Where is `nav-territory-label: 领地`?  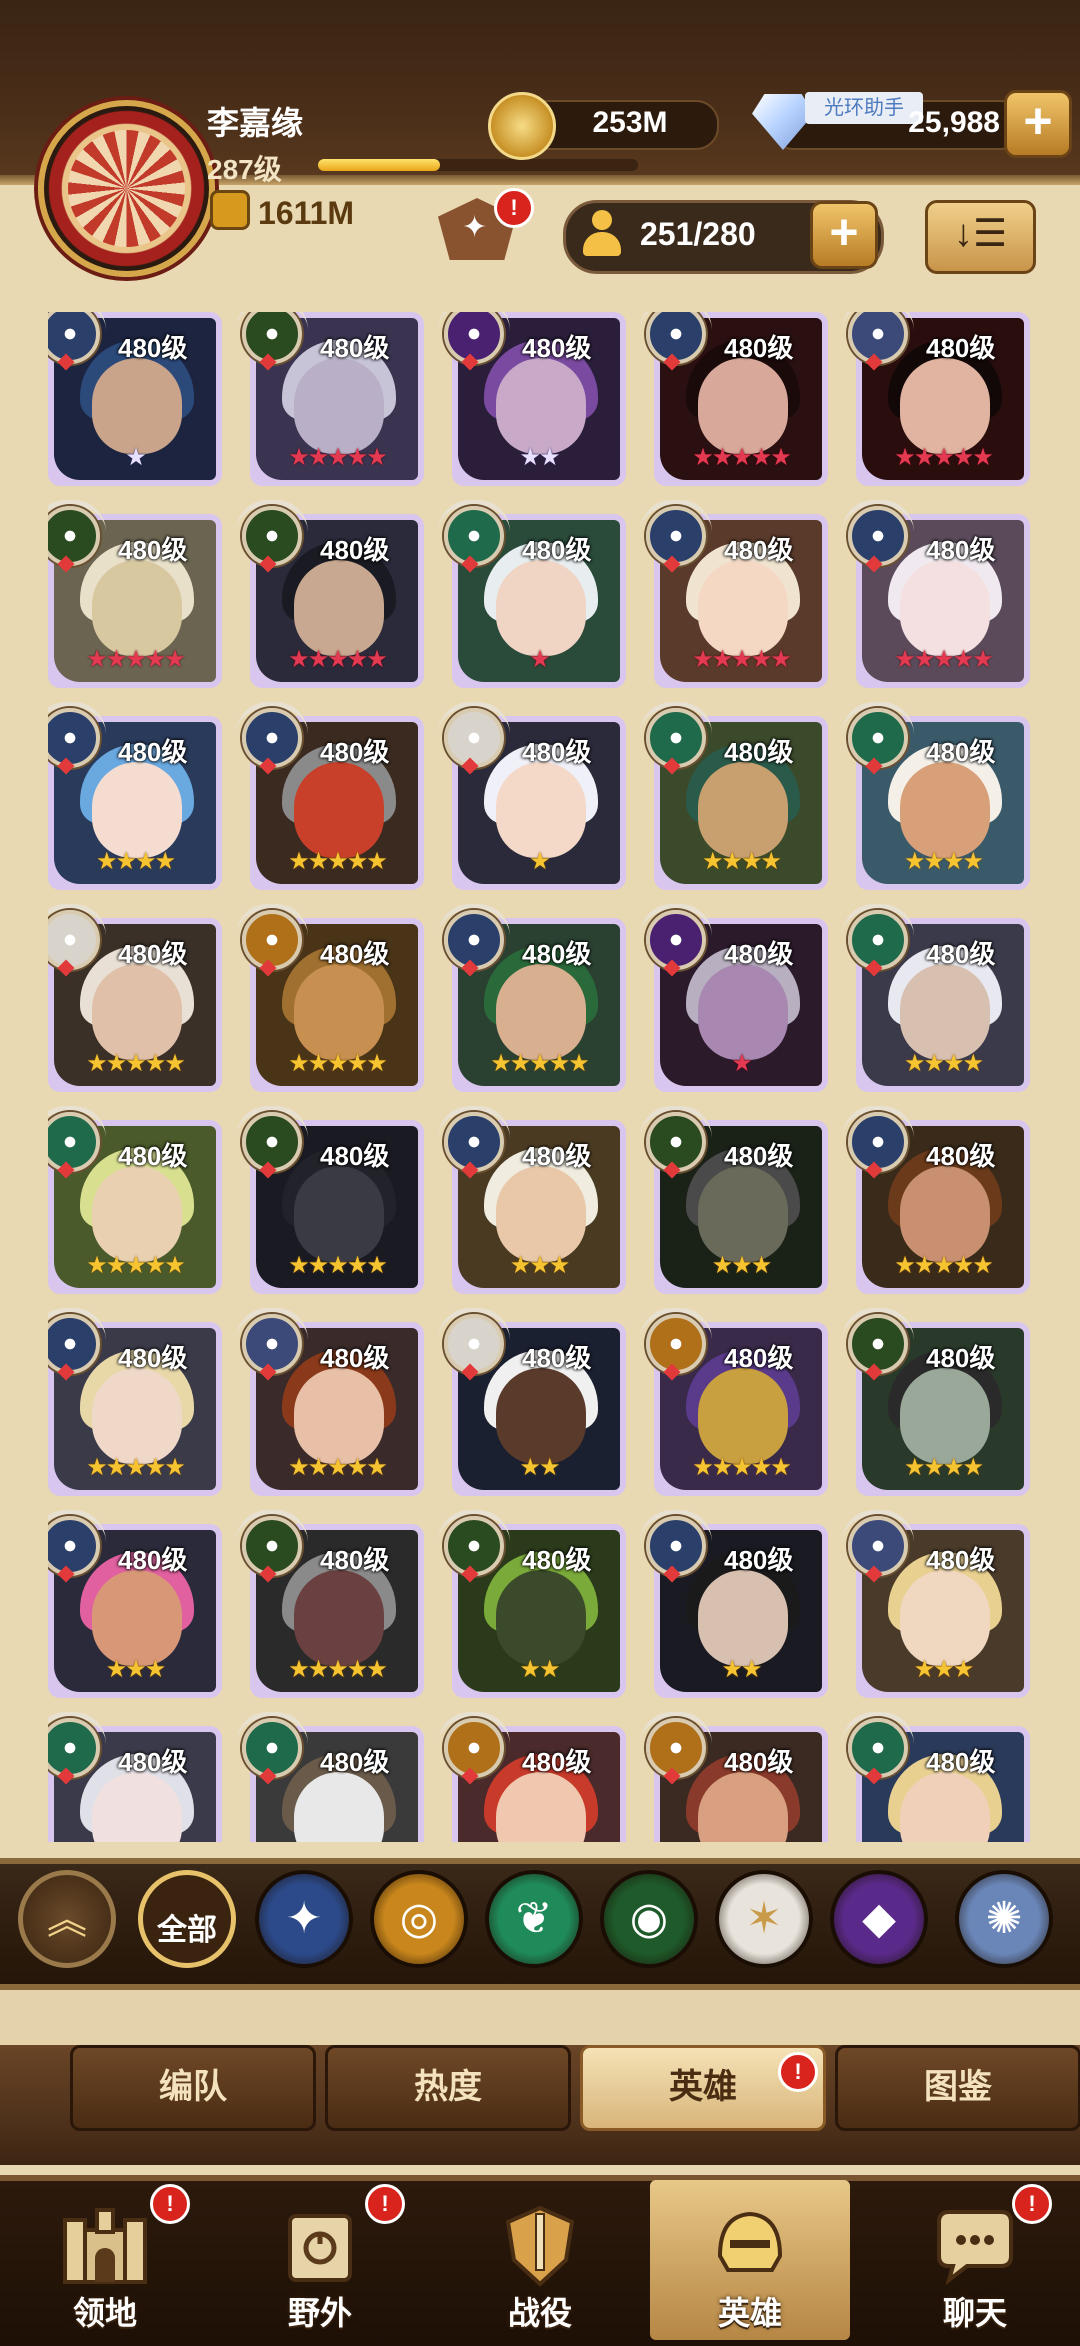
nav-territory-label: 领地 is located at coordinates (104, 2313).